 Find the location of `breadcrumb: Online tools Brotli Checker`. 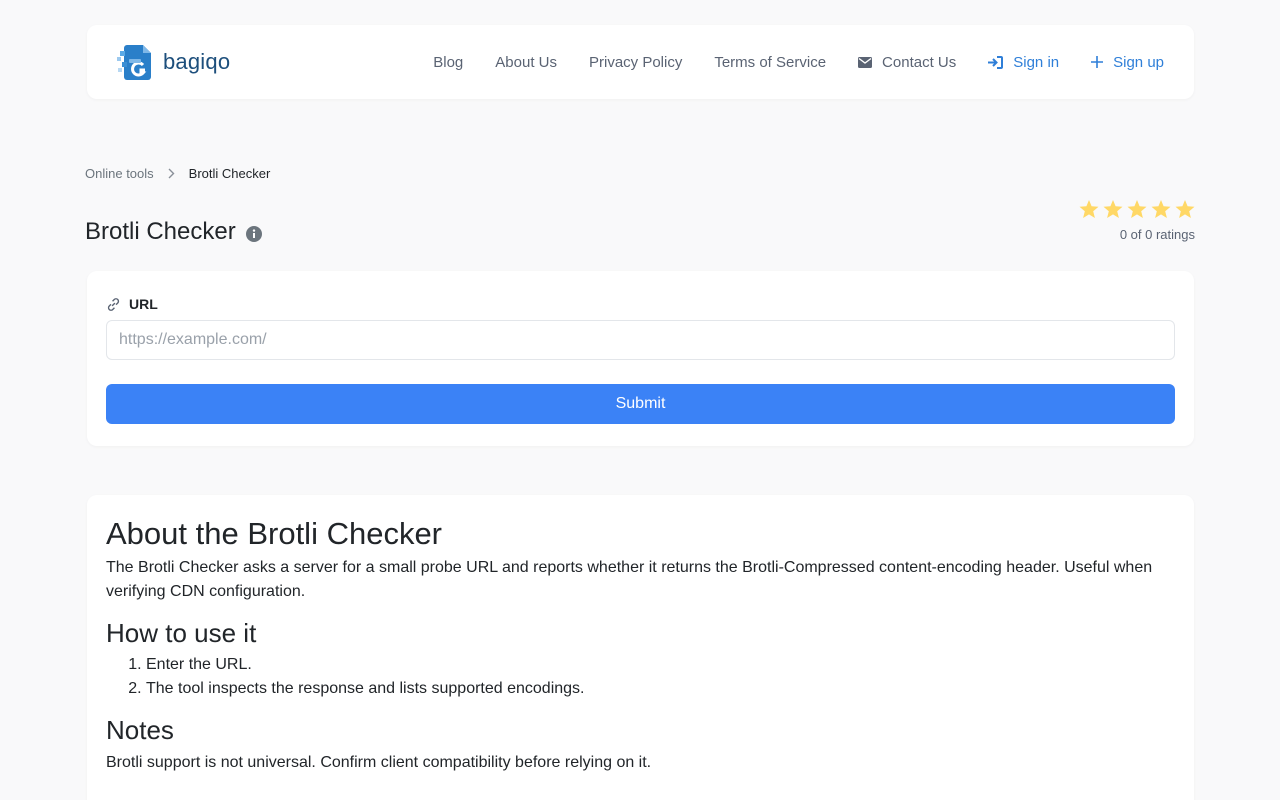

breadcrumb: Online tools Brotli Checker is located at coordinates (177, 173).